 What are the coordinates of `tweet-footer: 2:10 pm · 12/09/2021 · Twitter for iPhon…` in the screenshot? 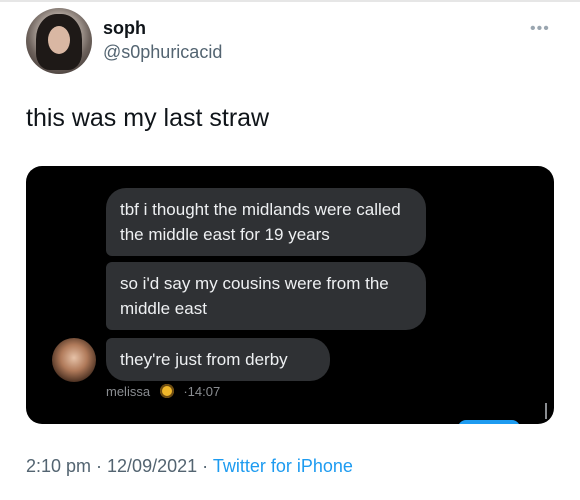 It's located at (189, 466).